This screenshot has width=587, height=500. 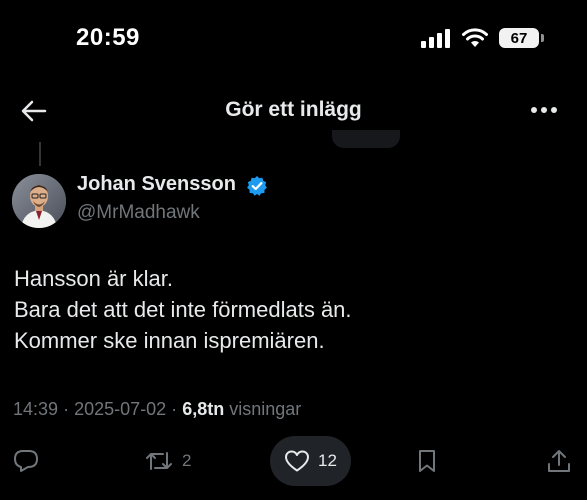 I want to click on retweet-button: 2, so click(x=167, y=461).